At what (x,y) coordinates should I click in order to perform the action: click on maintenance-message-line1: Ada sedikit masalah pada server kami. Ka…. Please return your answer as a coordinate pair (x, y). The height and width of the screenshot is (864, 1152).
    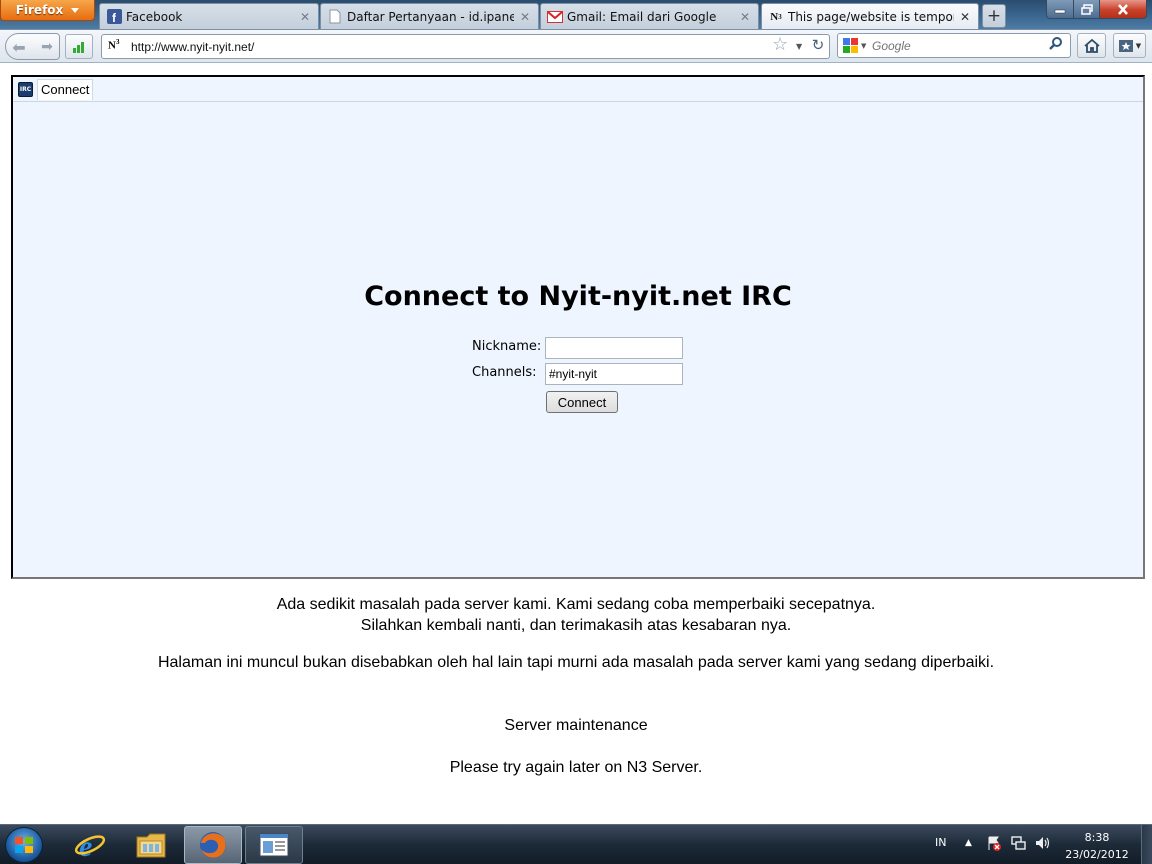
    Looking at the image, I should click on (576, 604).